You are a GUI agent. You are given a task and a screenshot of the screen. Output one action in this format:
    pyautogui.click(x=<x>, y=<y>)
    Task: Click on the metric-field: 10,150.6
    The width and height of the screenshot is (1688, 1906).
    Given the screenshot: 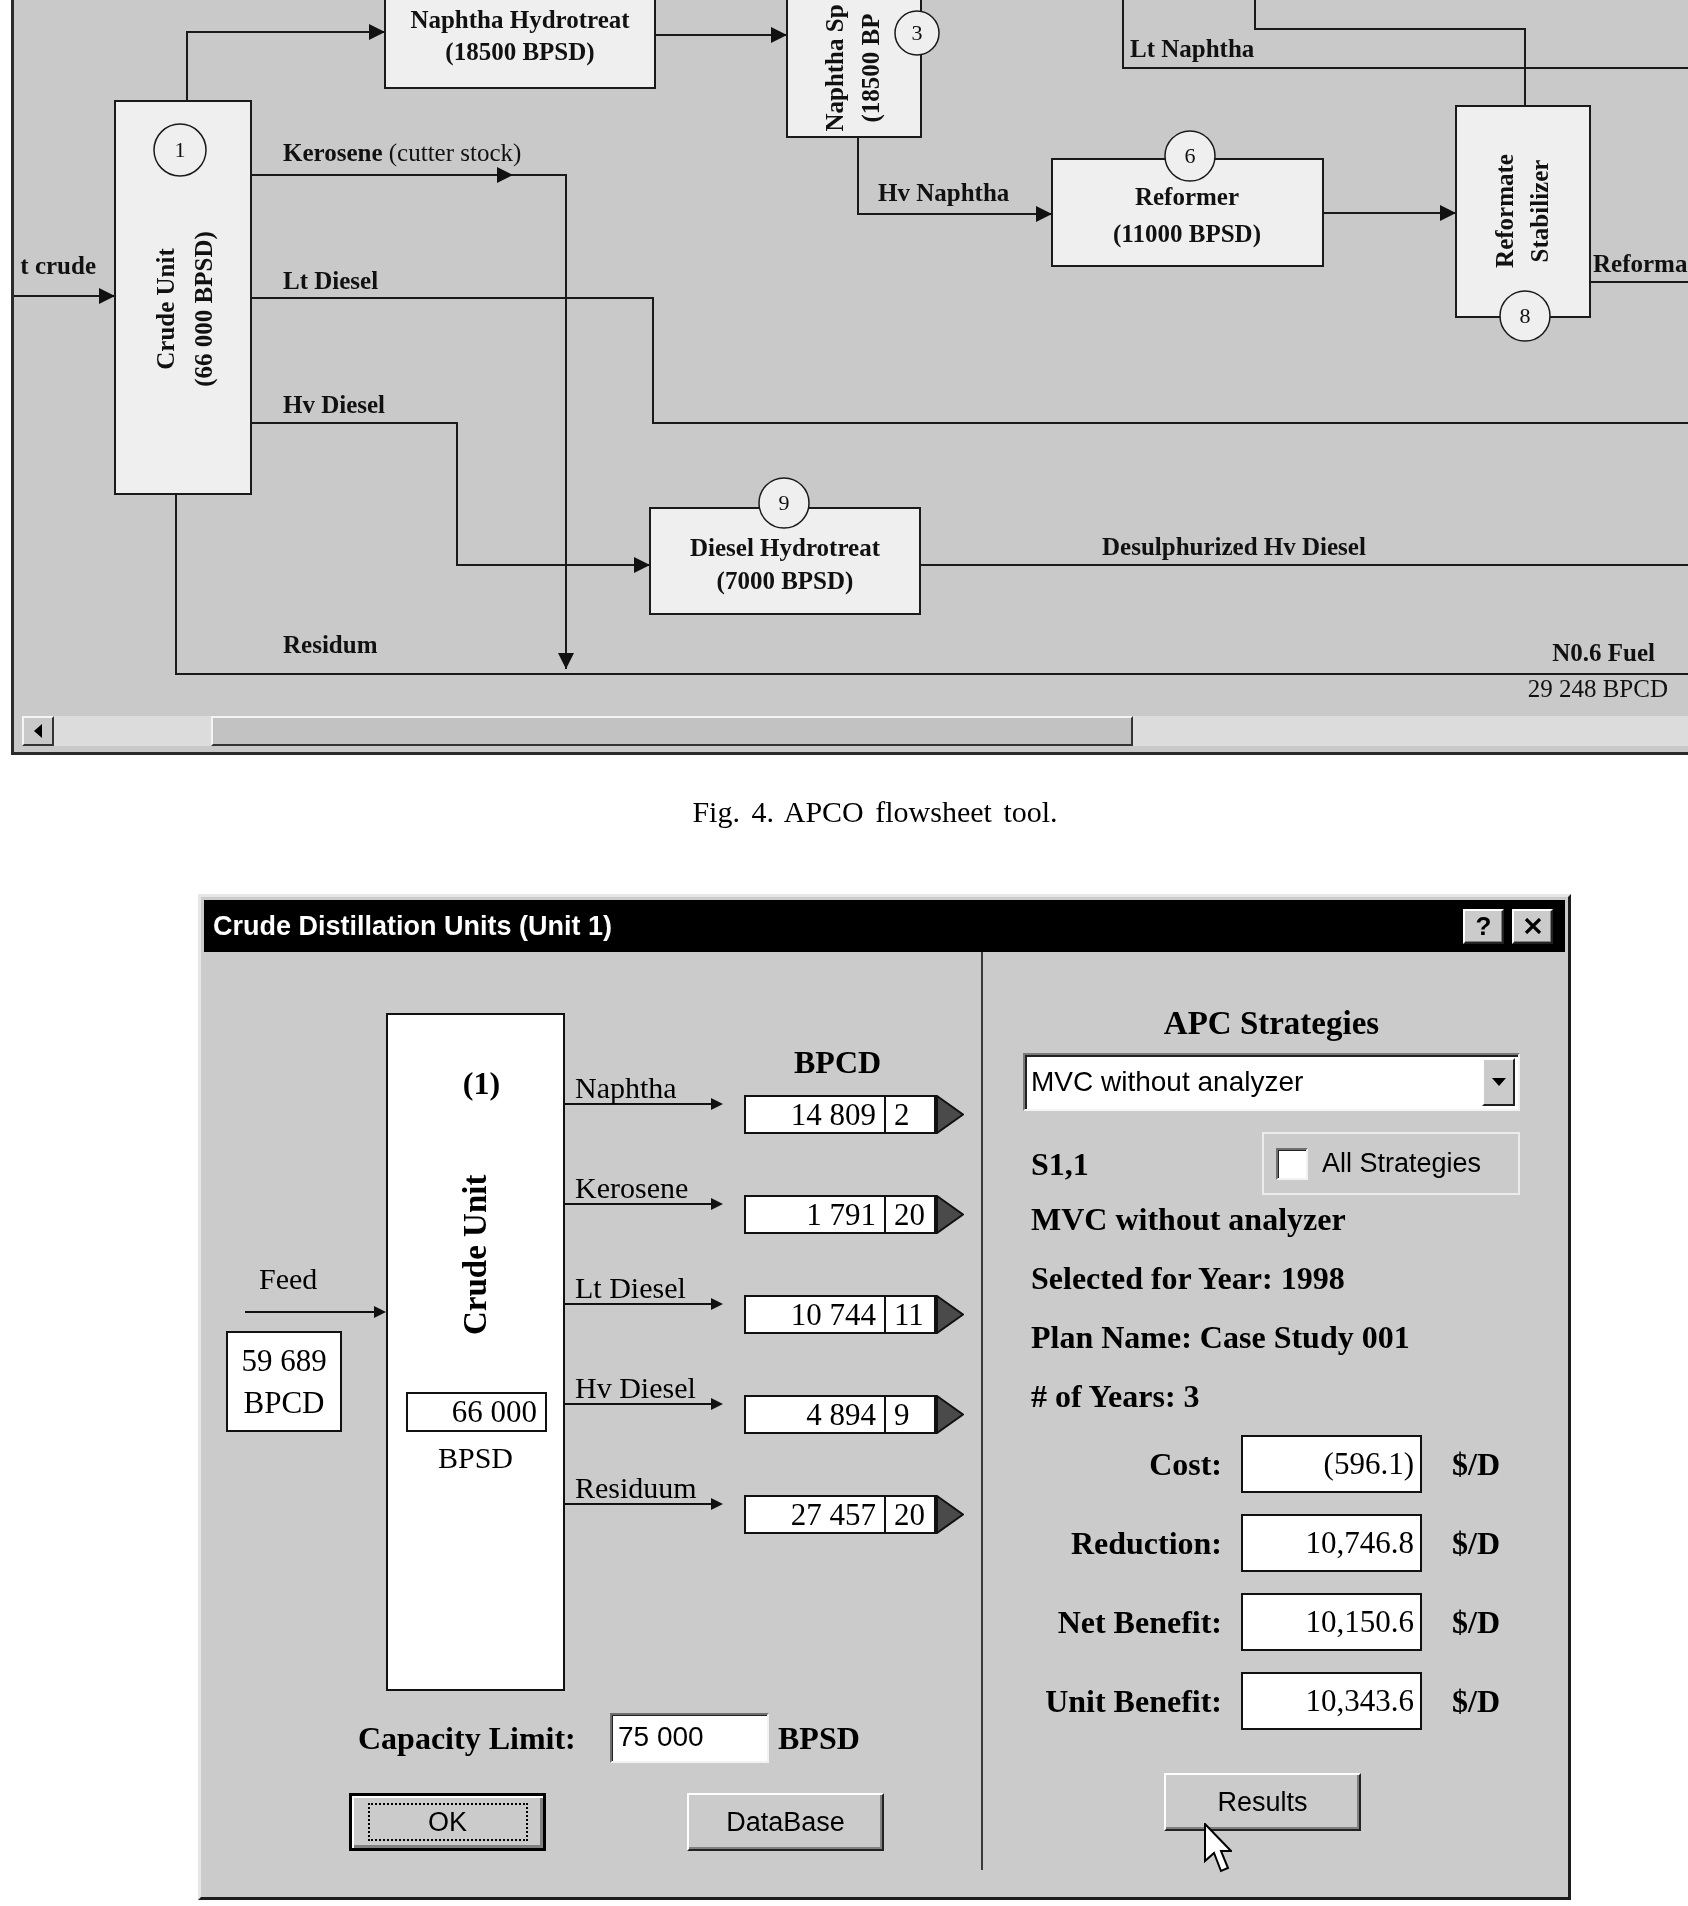 What is the action you would take?
    pyautogui.click(x=1331, y=1622)
    